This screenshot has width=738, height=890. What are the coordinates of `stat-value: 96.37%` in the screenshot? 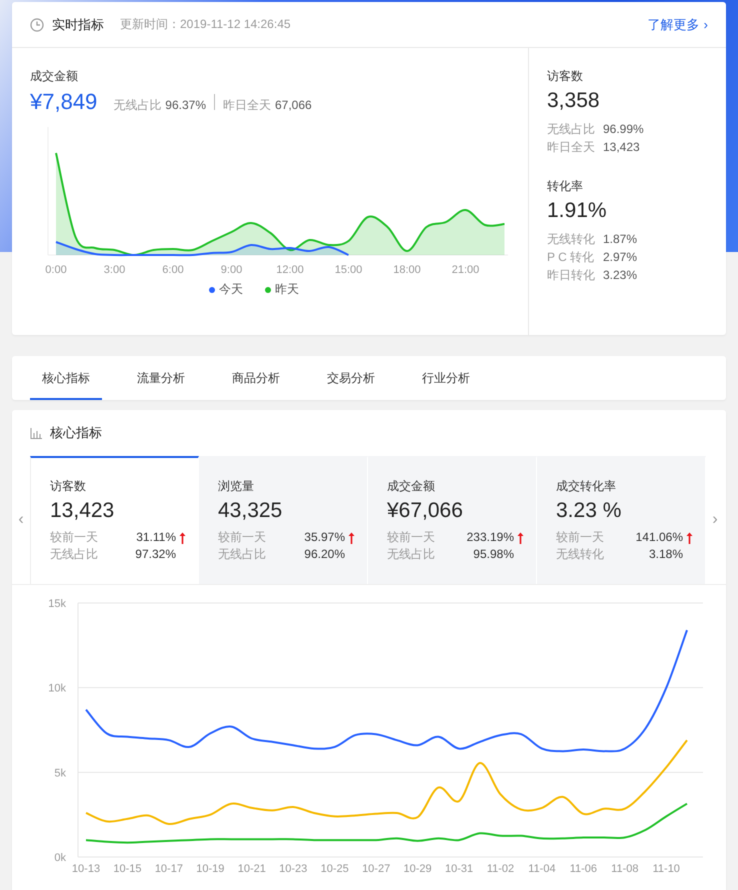 It's located at (185, 105).